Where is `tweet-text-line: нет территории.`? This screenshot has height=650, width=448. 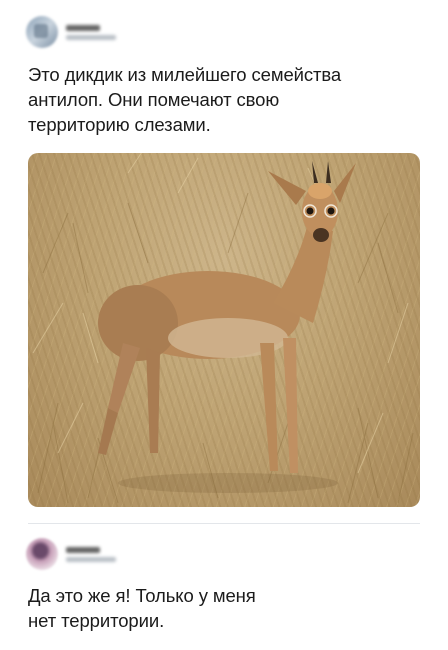 tweet-text-line: нет территории. is located at coordinates (96, 620).